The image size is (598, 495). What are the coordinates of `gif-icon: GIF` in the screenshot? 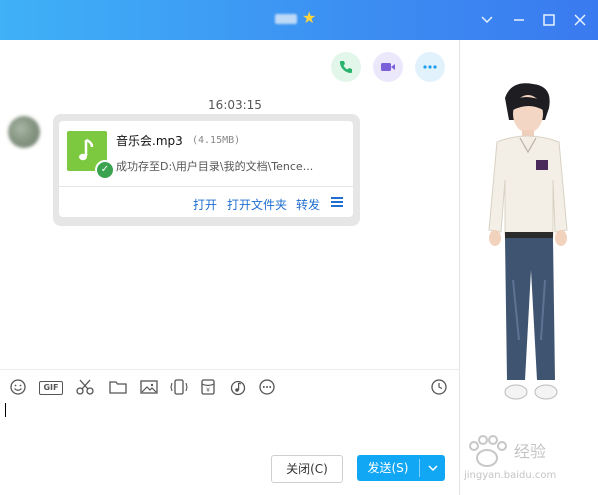 It's located at (51, 388).